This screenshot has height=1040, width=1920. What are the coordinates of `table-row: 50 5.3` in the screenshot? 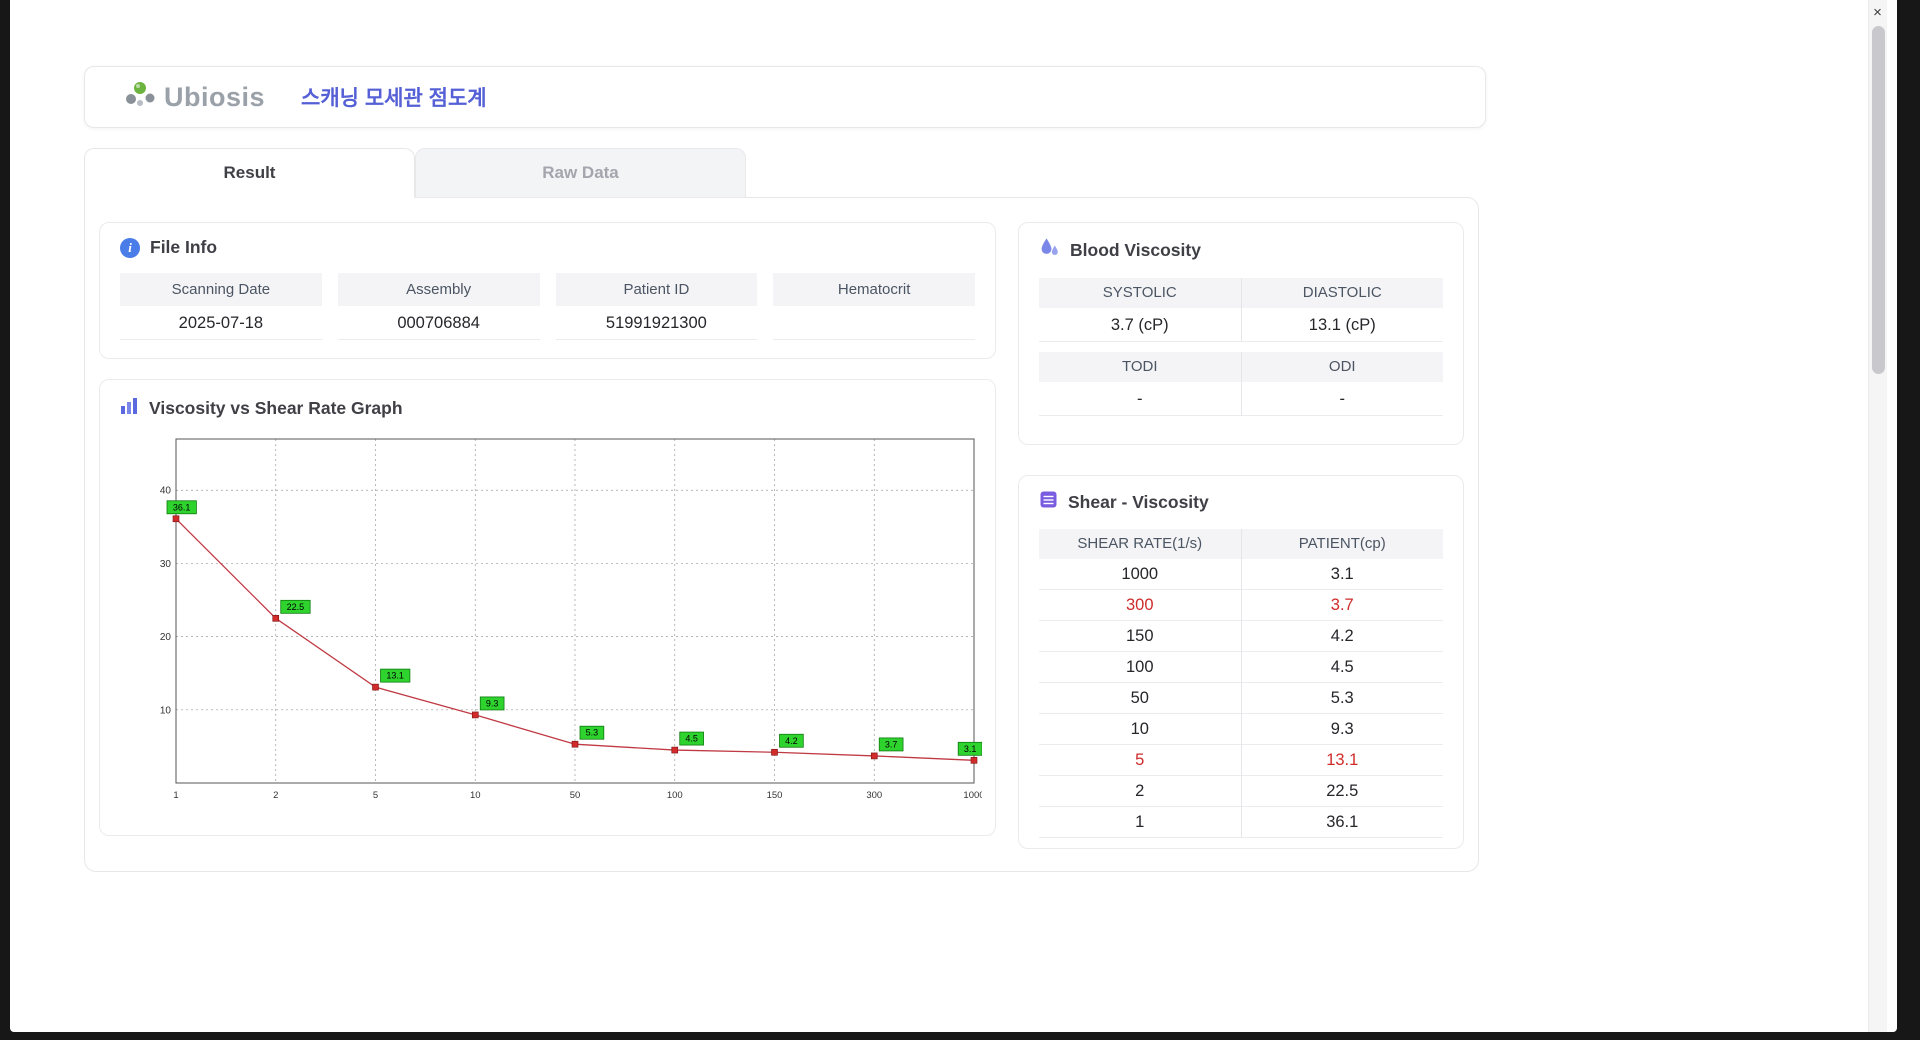 It's located at (1241, 698).